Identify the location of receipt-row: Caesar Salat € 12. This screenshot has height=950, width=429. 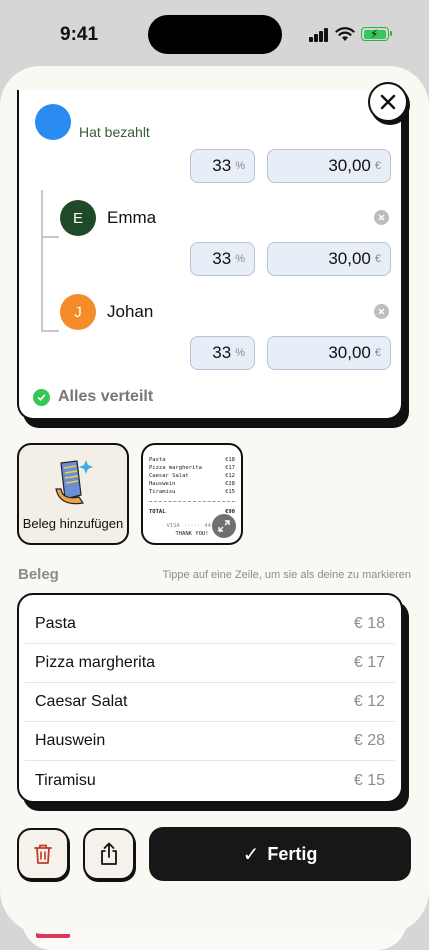
(210, 702).